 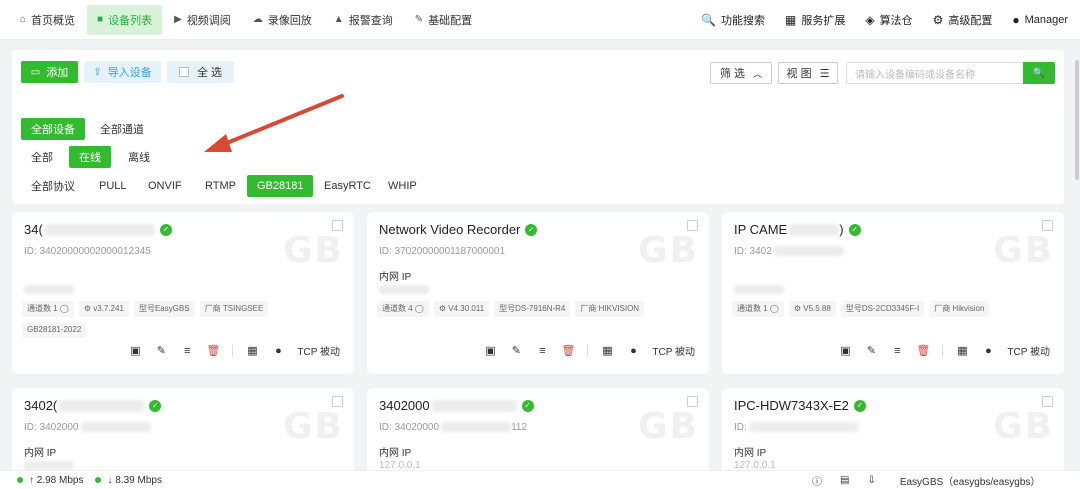 What do you see at coordinates (808, 73) in the screenshot?
I see `view-toggle-button: 视 图 ☰` at bounding box center [808, 73].